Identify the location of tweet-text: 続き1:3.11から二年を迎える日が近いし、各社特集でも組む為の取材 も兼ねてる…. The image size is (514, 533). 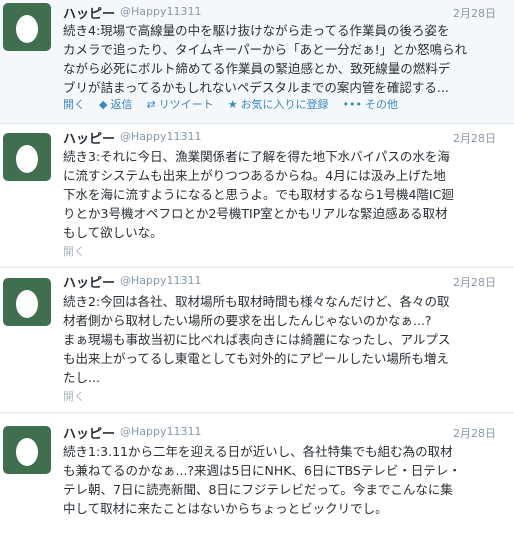
(281, 480).